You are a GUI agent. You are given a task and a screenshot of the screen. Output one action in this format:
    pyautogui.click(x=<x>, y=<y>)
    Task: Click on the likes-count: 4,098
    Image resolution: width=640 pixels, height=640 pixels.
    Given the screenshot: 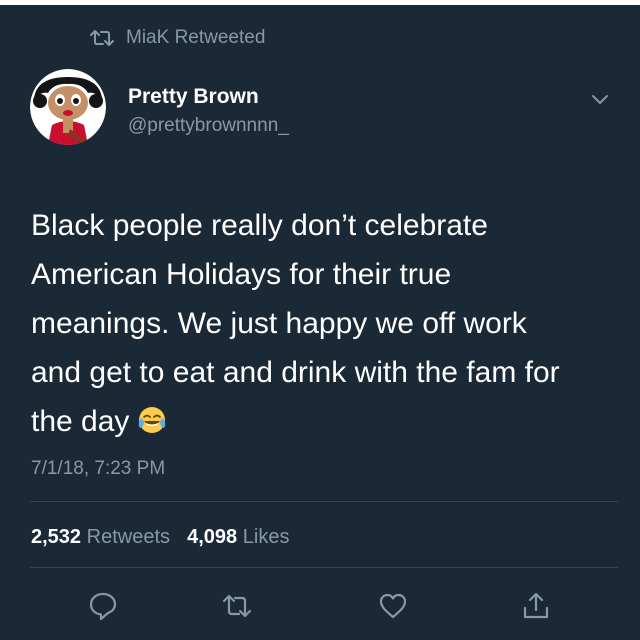 What is the action you would take?
    pyautogui.click(x=212, y=537)
    